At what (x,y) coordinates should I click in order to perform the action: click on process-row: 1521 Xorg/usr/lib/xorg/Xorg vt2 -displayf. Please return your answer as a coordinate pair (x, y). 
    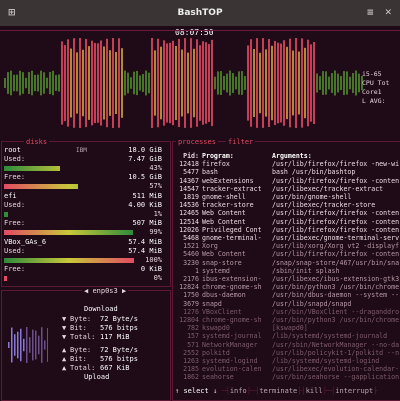
    Looking at the image, I should click on (287, 246).